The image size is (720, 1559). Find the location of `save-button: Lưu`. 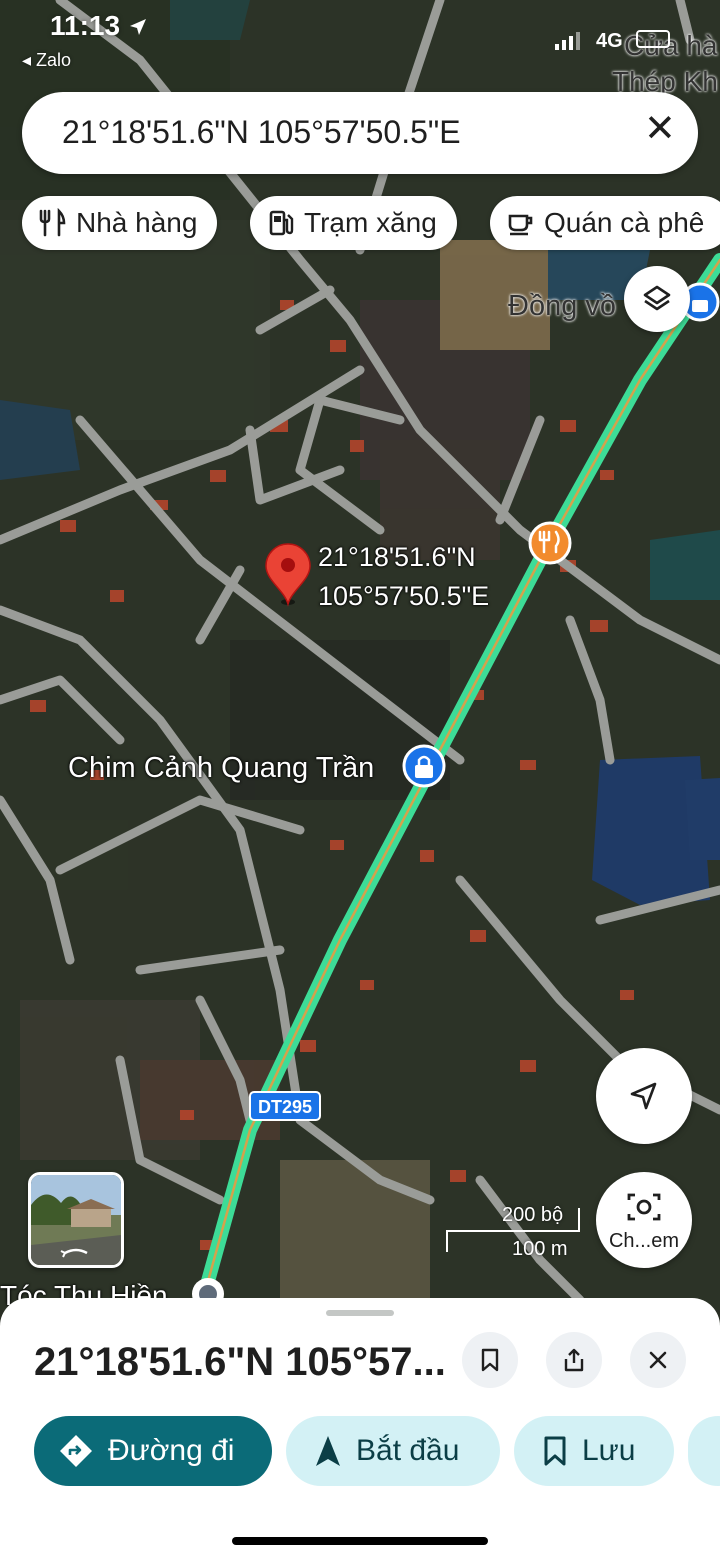

save-button: Lưu is located at coordinates (594, 1451).